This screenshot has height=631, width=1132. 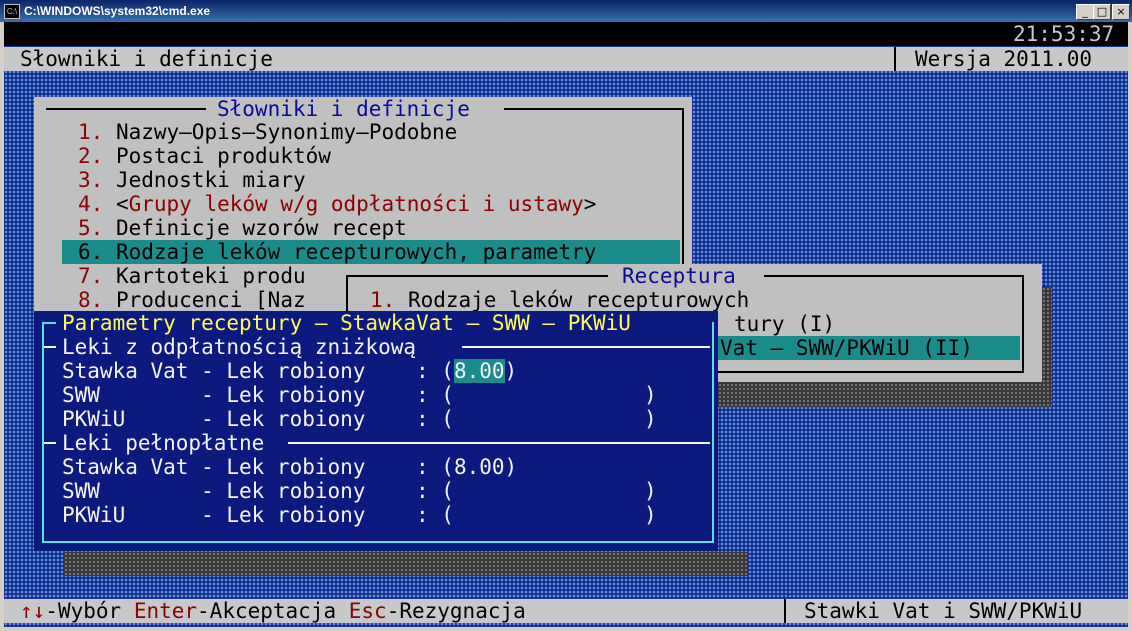 What do you see at coordinates (1102, 12) in the screenshot?
I see `maximize-button: □` at bounding box center [1102, 12].